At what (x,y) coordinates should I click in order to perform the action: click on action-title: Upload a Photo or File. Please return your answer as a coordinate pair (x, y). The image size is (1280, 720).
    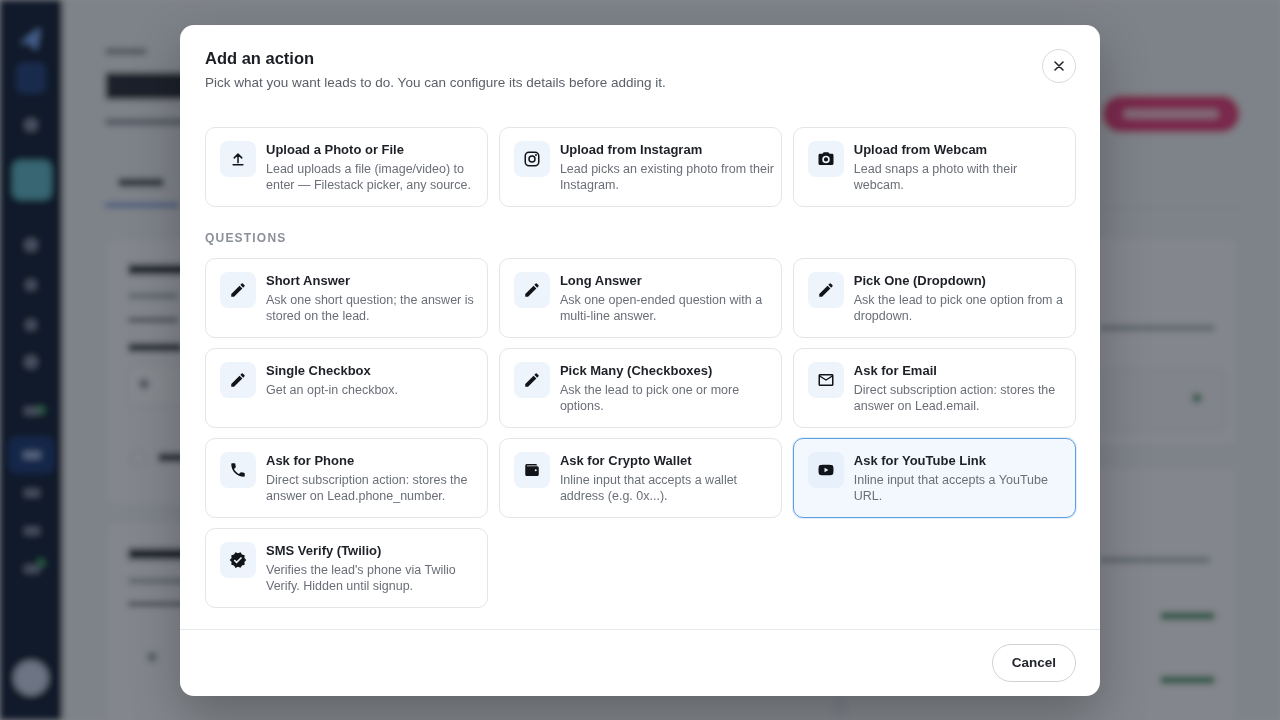
    Looking at the image, I should click on (335, 149).